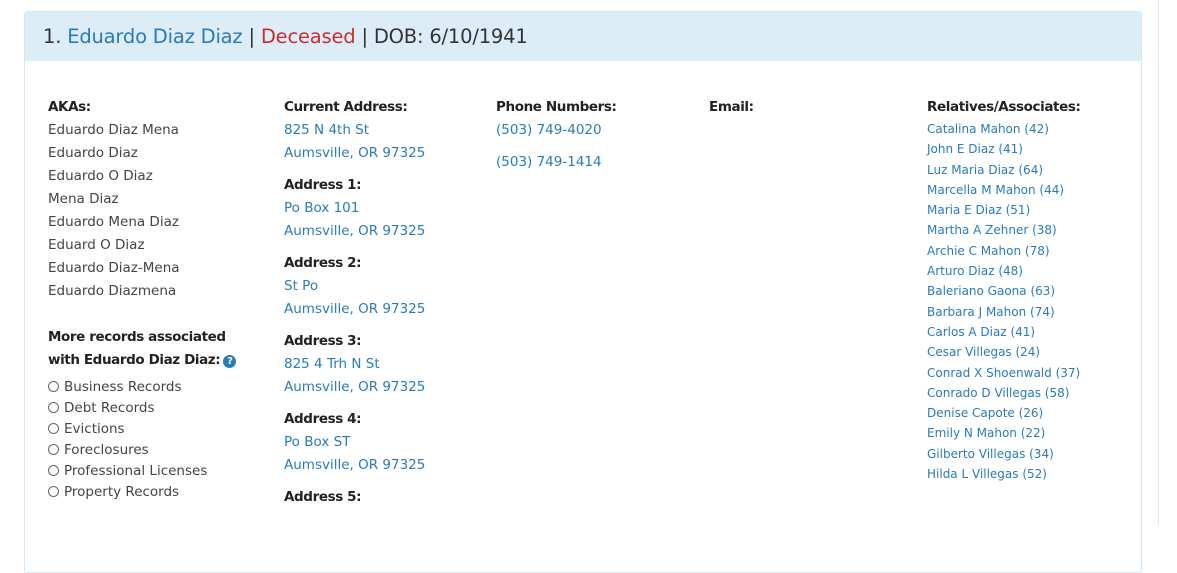 Image resolution: width=1177 pixels, height=573 pixels. Describe the element at coordinates (96, 245) in the screenshot. I see `aka-item: Eduard O Diaz` at that location.